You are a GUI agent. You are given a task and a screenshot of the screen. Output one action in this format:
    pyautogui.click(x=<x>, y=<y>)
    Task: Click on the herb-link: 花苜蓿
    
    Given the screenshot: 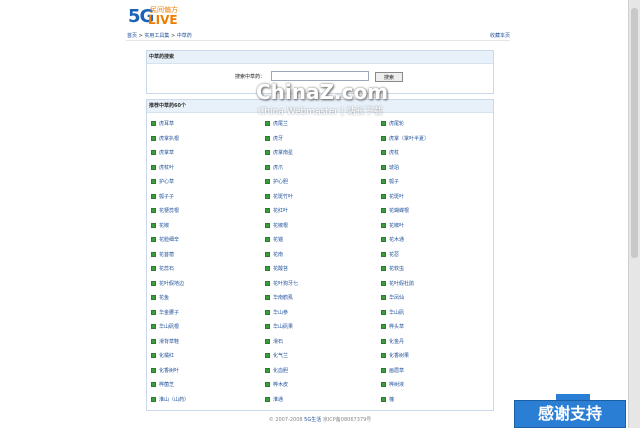 What is the action you would take?
    pyautogui.click(x=166, y=255)
    